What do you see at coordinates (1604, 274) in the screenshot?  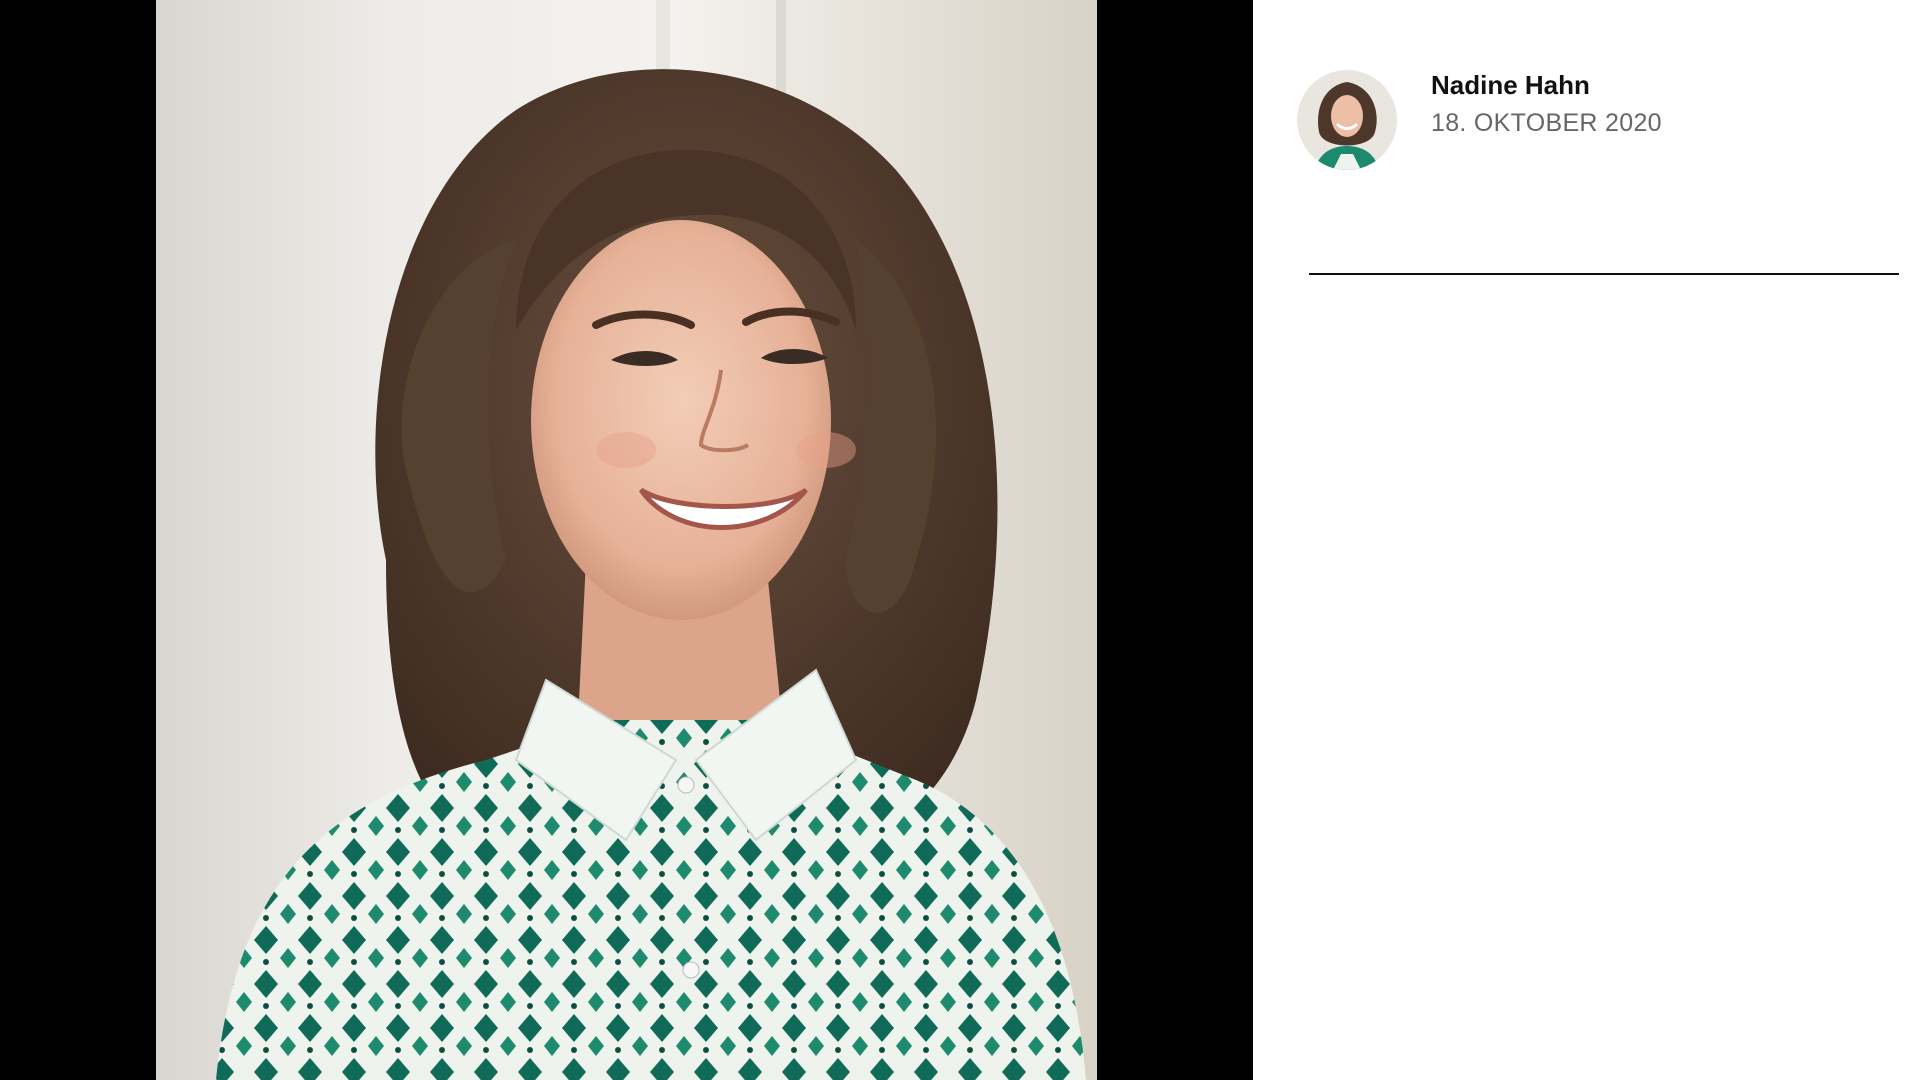 I see `divider` at bounding box center [1604, 274].